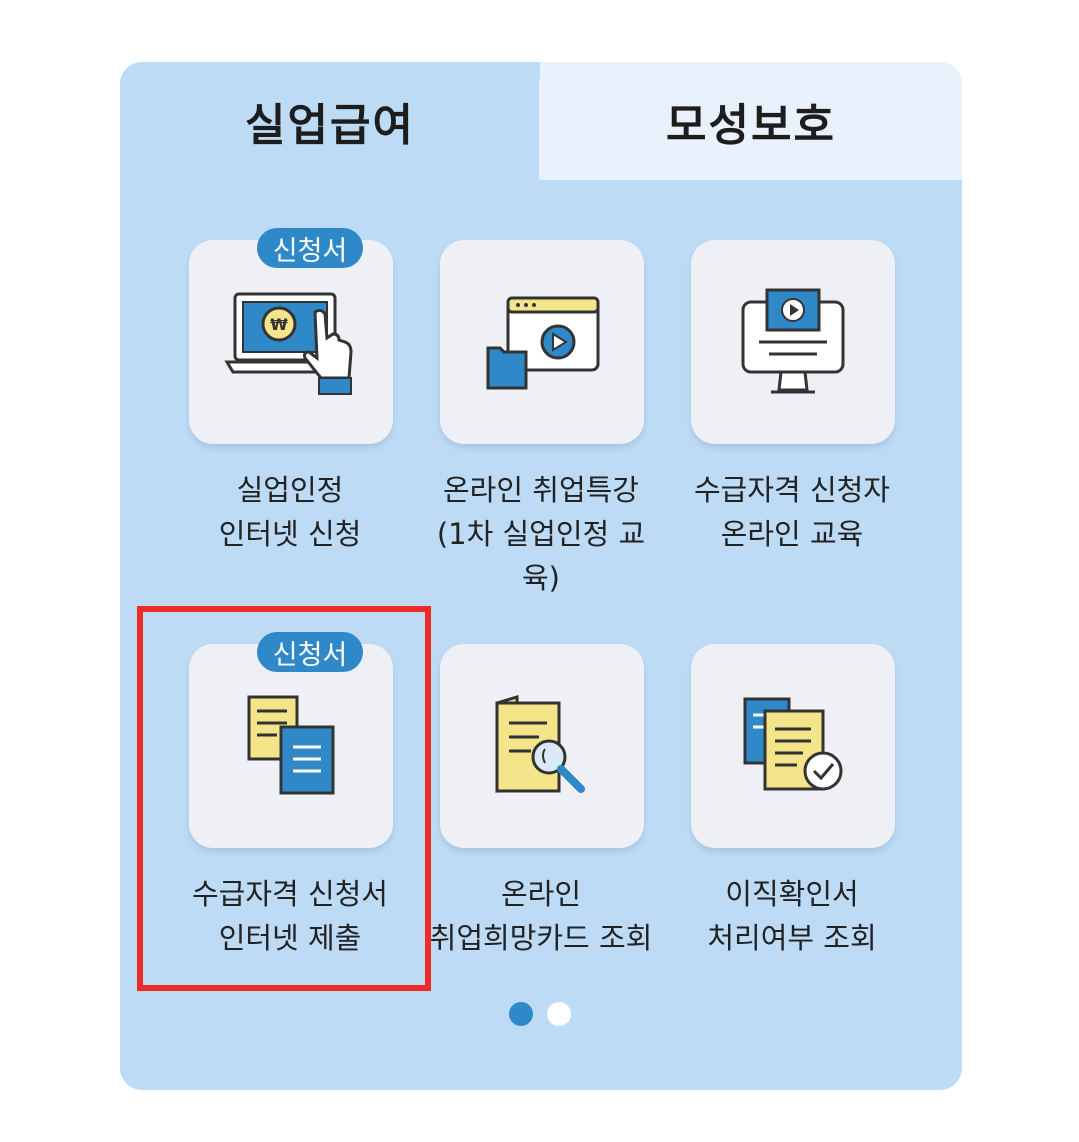  What do you see at coordinates (288, 343) in the screenshot?
I see `online-payment-icon: ₩` at bounding box center [288, 343].